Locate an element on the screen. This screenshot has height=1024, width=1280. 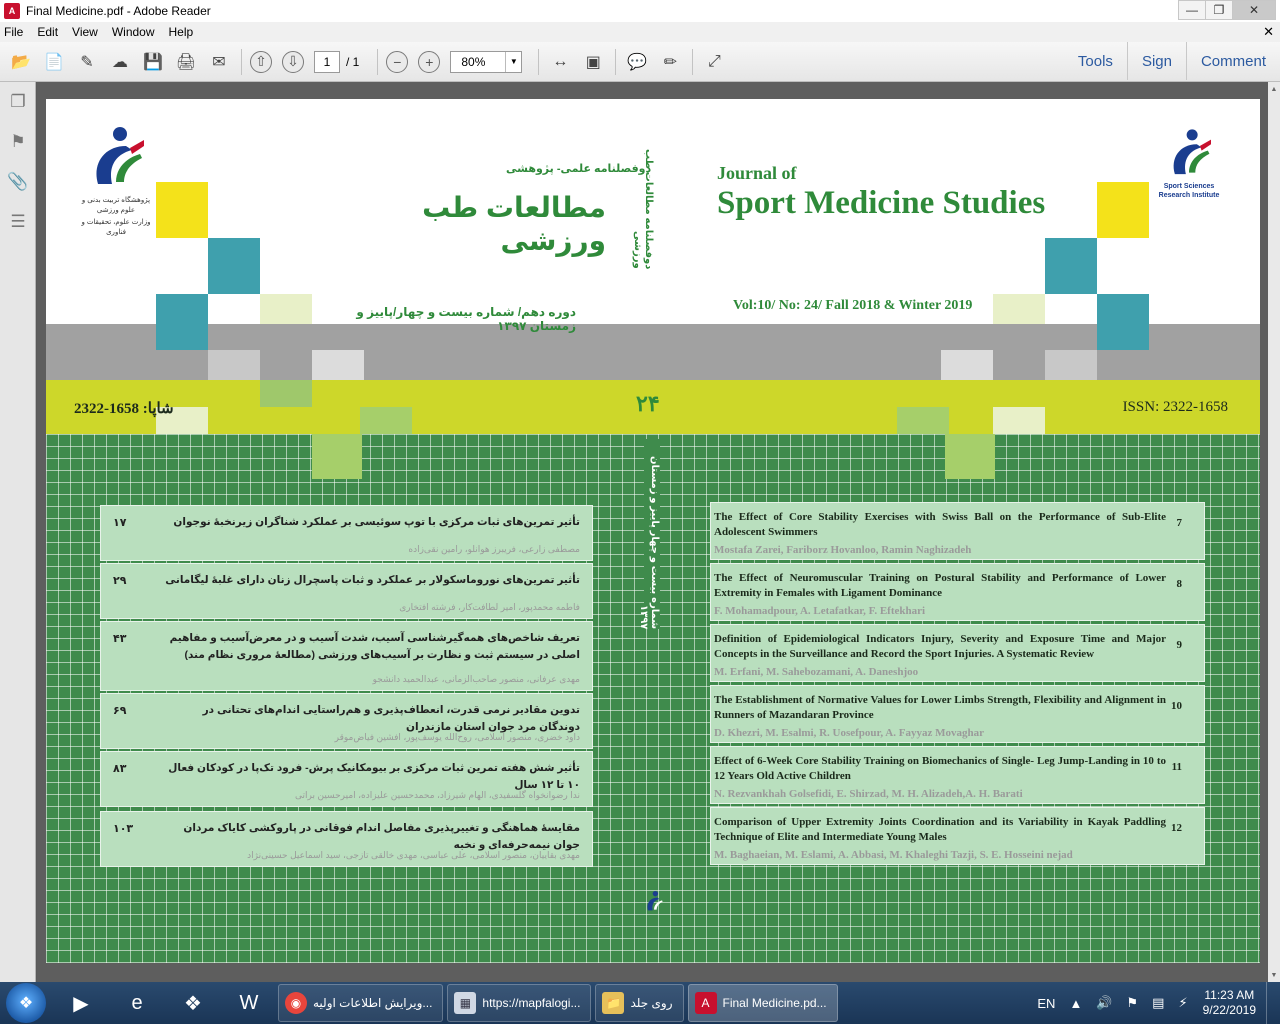
scroll-down-icon: ▼ is located at coordinates (1274, 975).